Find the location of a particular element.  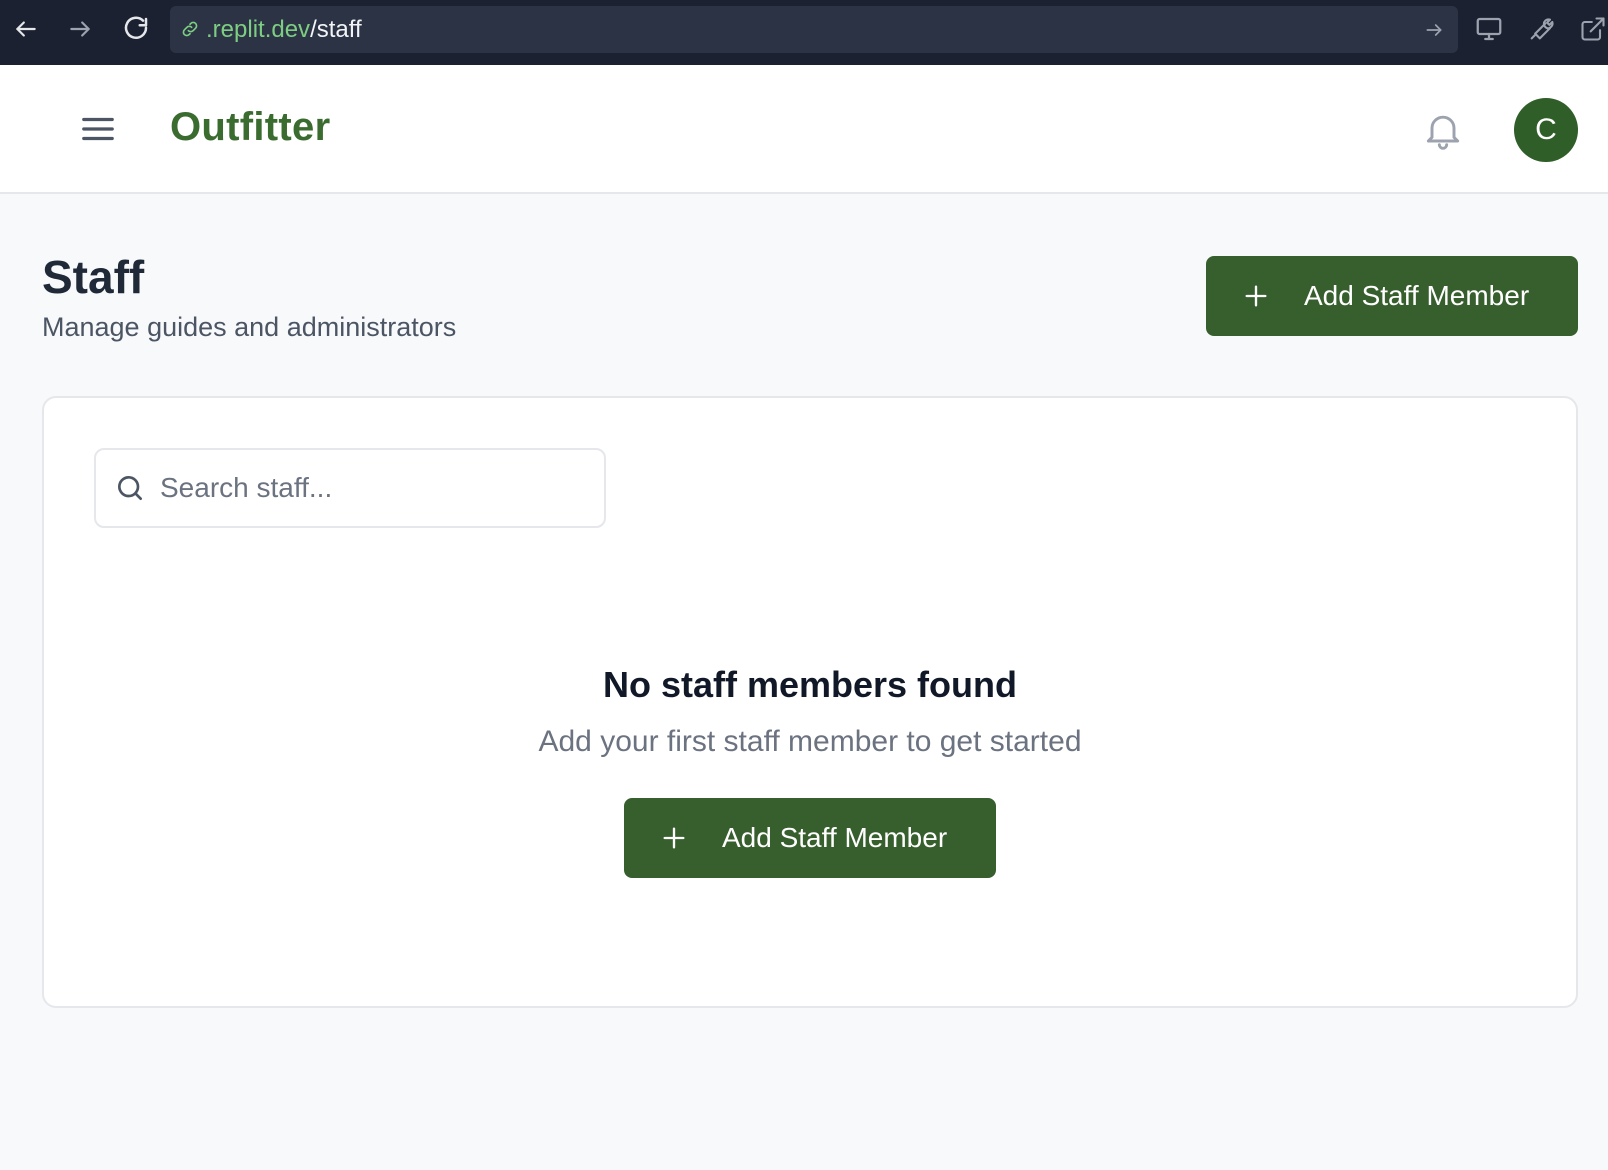

forward-button is located at coordinates (80, 29).